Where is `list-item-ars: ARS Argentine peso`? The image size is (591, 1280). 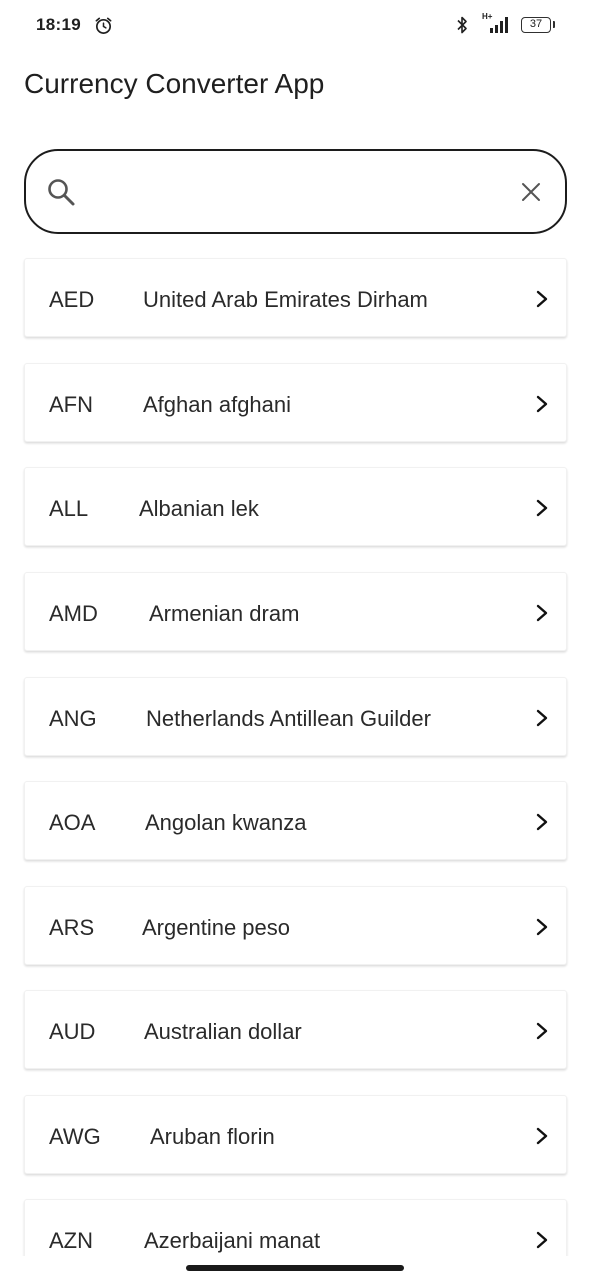 list-item-ars: ARS Argentine peso is located at coordinates (295, 925).